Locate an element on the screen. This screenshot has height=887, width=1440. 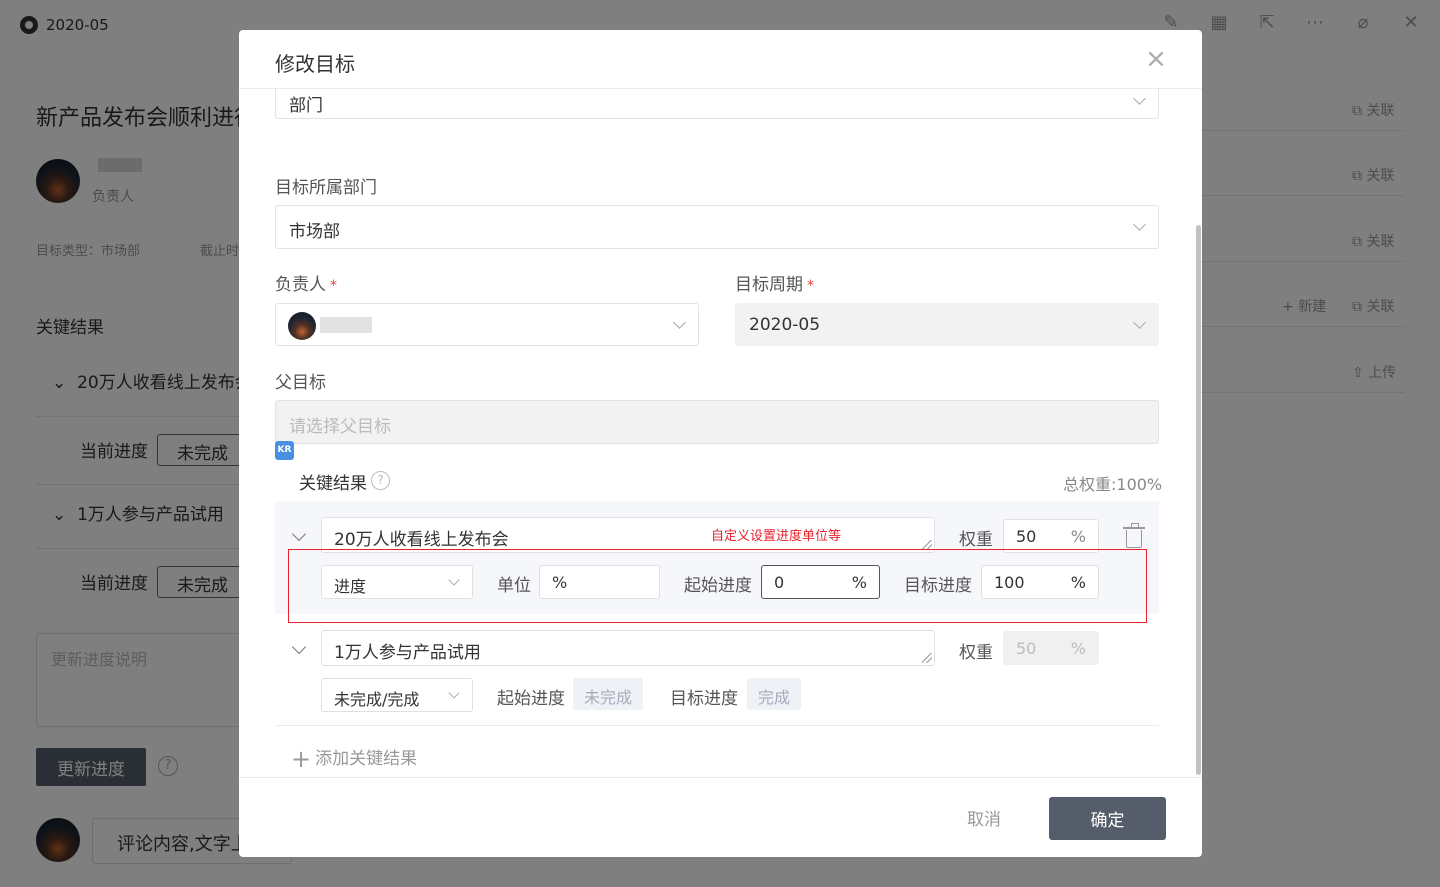
annotation-text: 自定义设置进度单位等 is located at coordinates (776, 536).